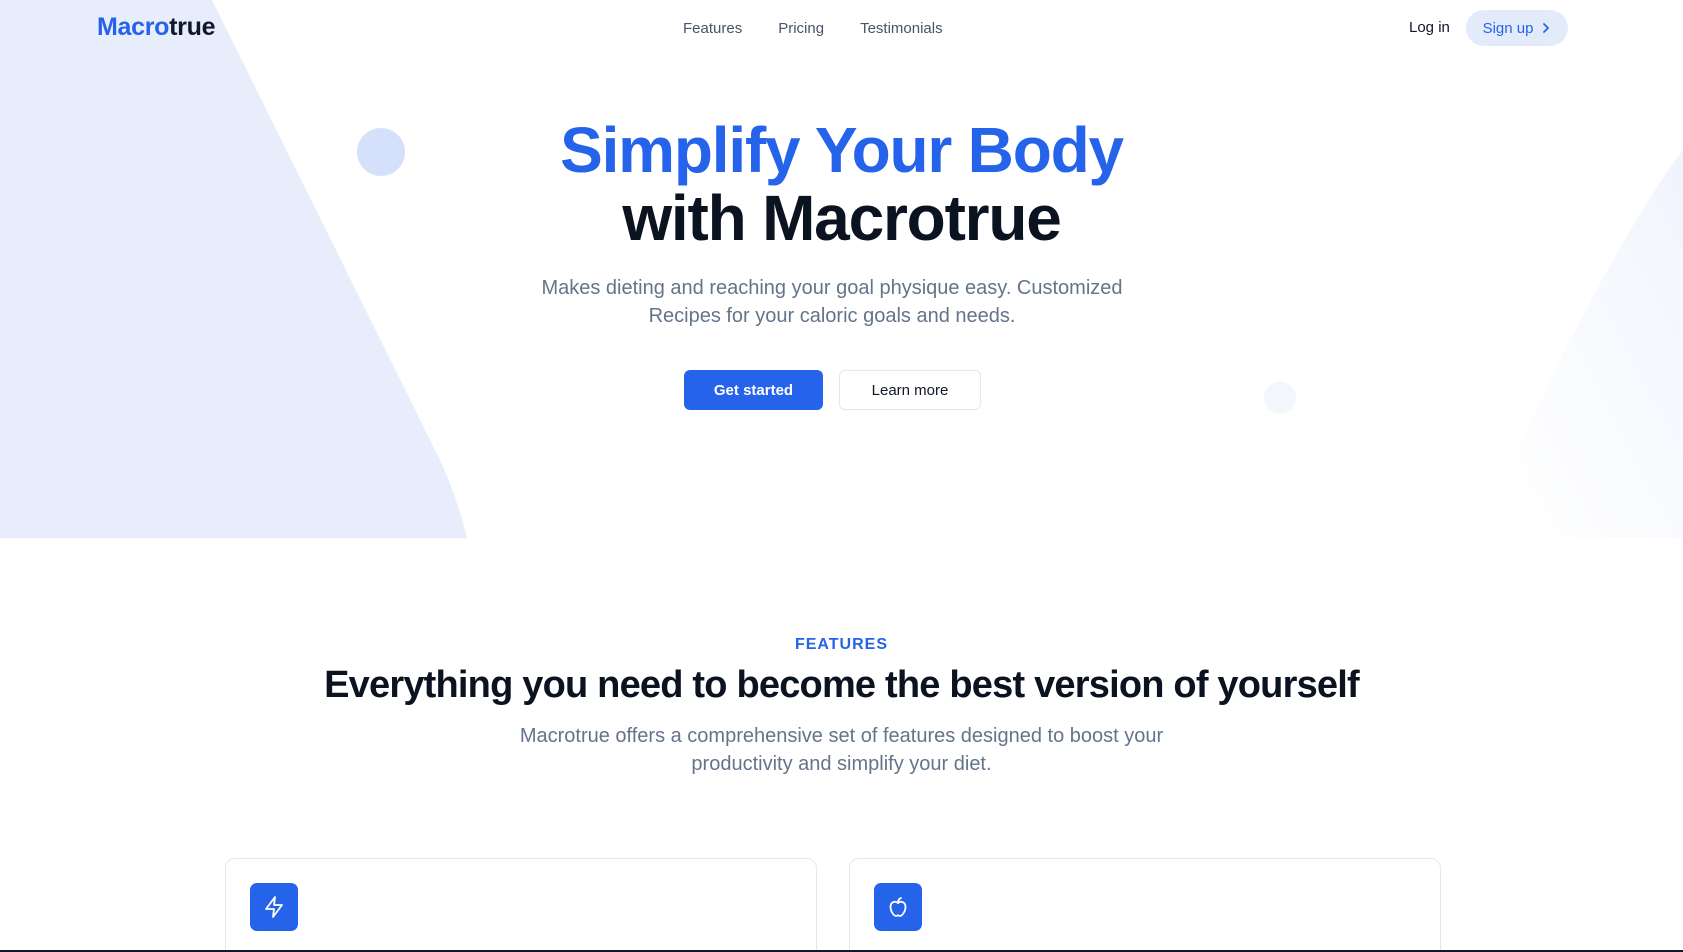  What do you see at coordinates (842, 218) in the screenshot?
I see `hero-title-line2: with Macrotrue` at bounding box center [842, 218].